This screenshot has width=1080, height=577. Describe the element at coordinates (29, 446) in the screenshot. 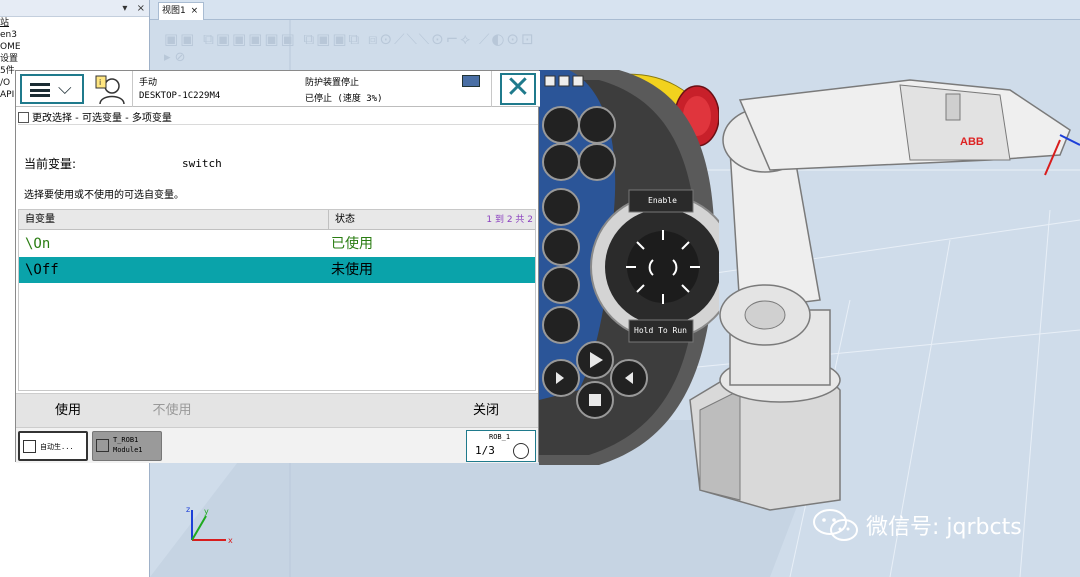

I see `task-icon` at that location.